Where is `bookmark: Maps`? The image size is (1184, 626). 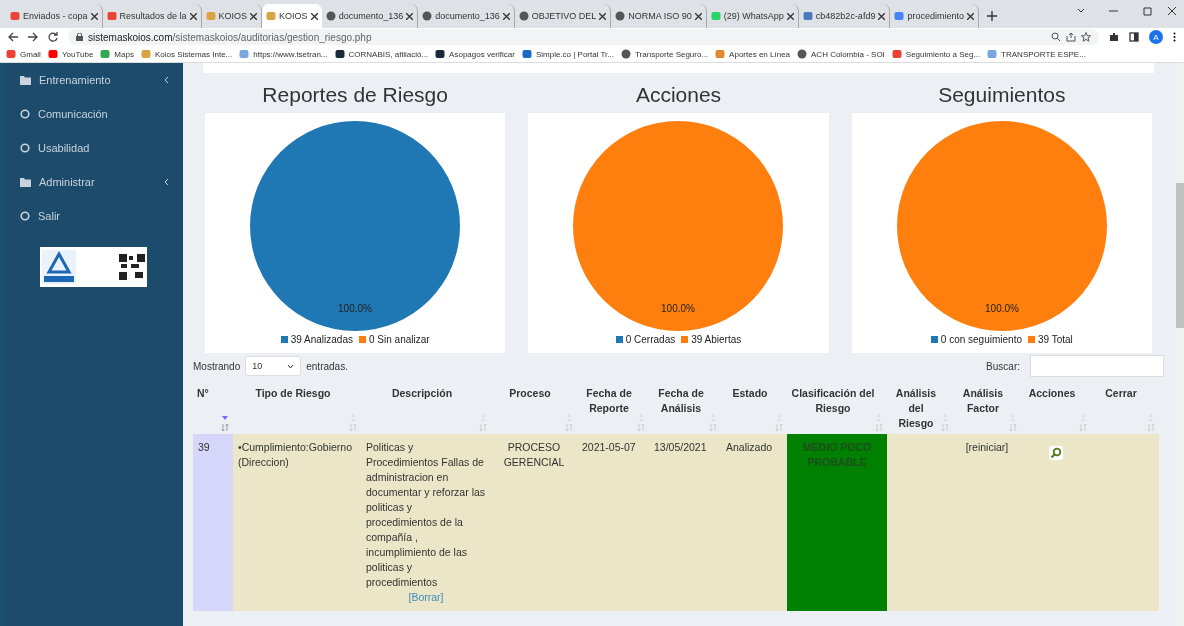
bookmark: Maps is located at coordinates (117, 54).